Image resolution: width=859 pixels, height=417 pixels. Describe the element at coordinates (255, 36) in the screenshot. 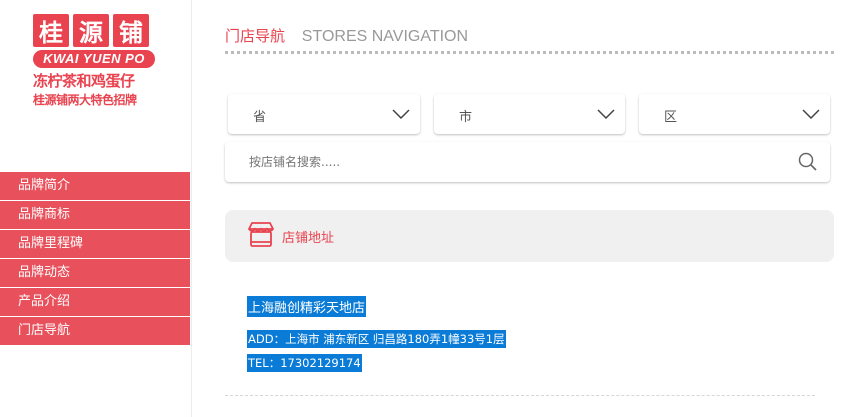

I see `page-title-cn: 门店导航` at that location.